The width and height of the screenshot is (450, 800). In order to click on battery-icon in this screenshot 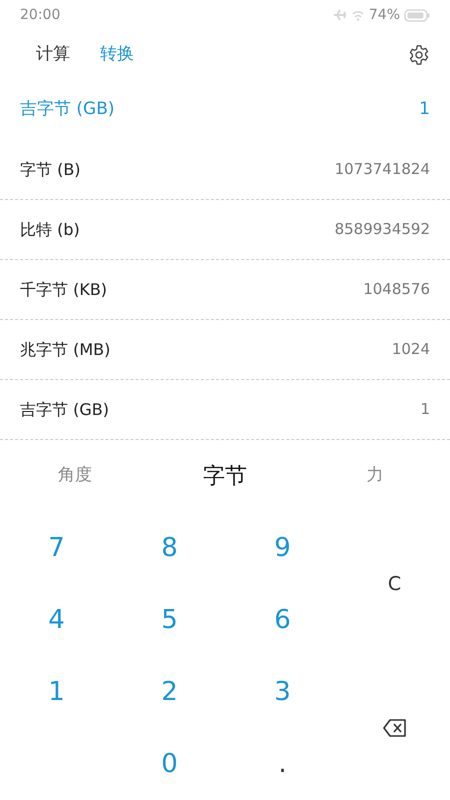, I will do `click(417, 15)`.